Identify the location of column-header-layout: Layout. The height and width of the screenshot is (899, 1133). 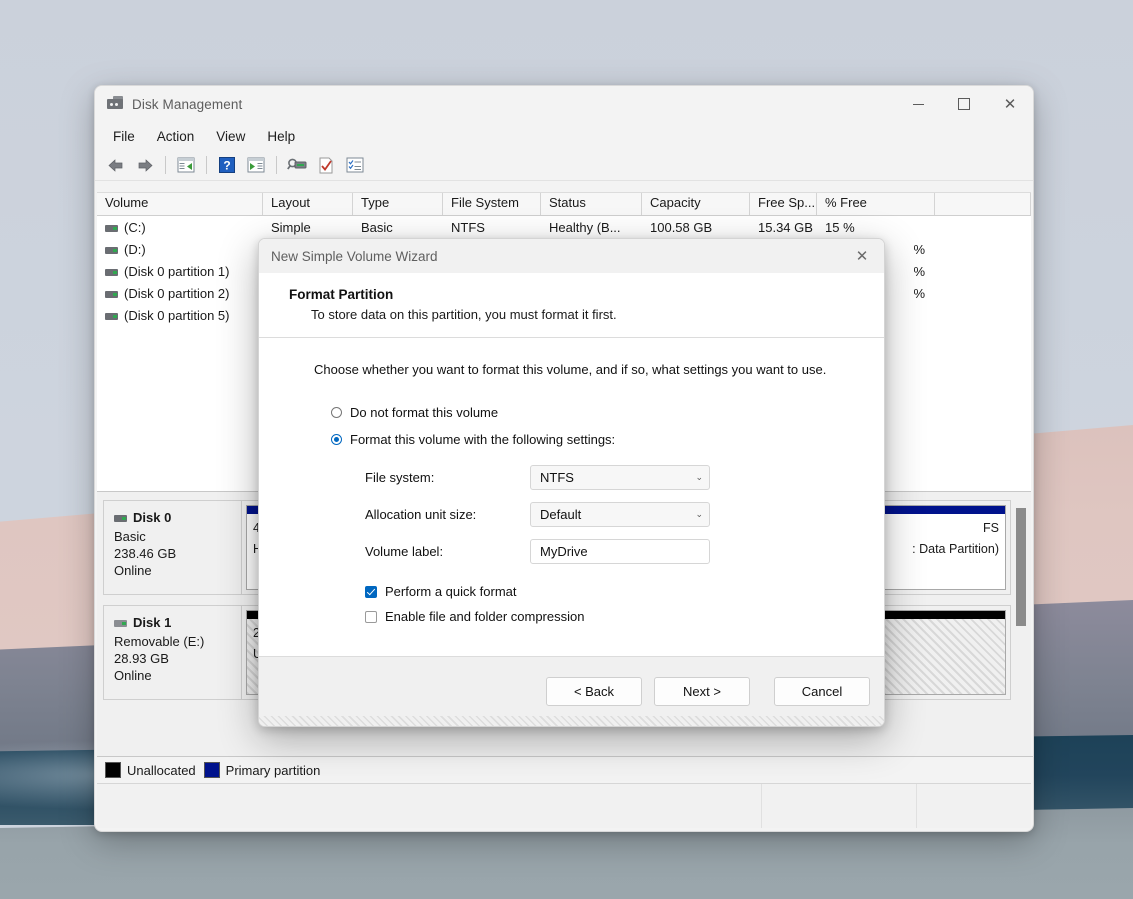
(308, 204).